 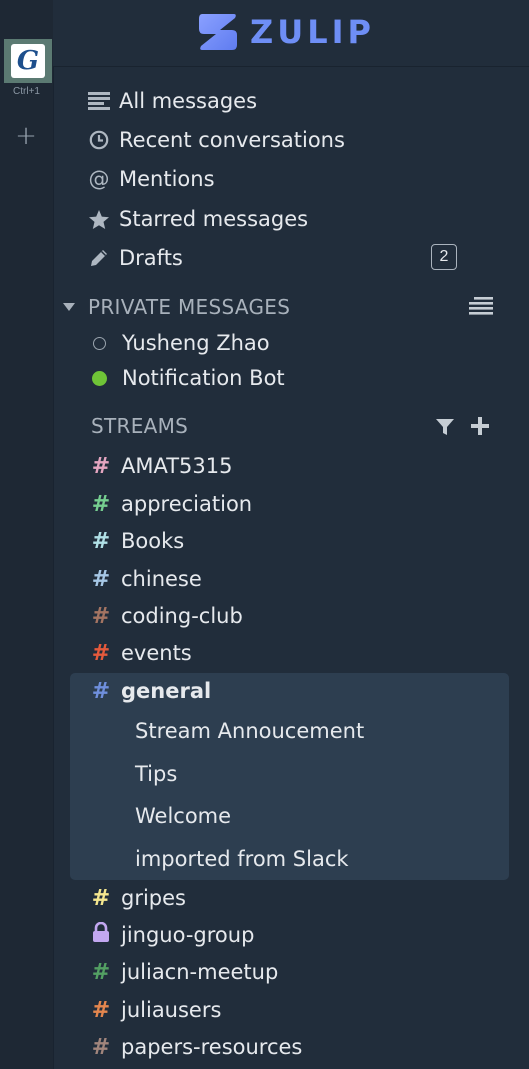 I want to click on lock-icon, so click(x=101, y=934).